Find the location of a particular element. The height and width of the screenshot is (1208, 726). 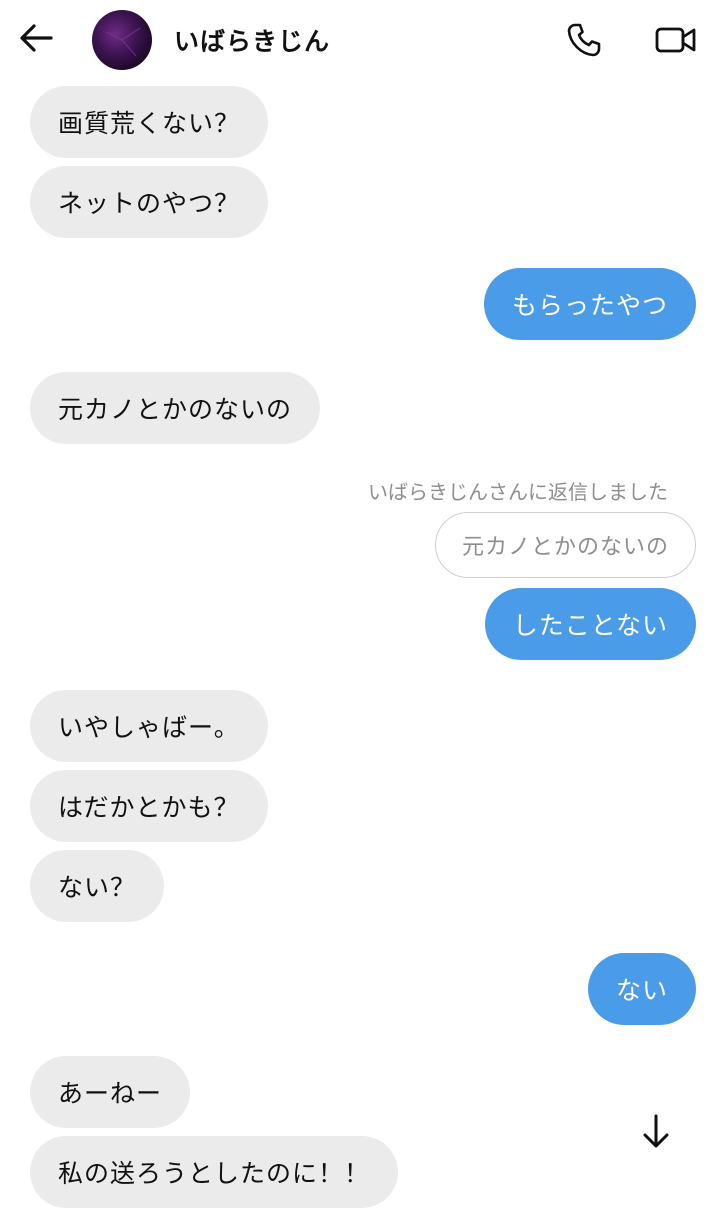

message-bubble-incoming: 画質荒くない？ is located at coordinates (149, 122).